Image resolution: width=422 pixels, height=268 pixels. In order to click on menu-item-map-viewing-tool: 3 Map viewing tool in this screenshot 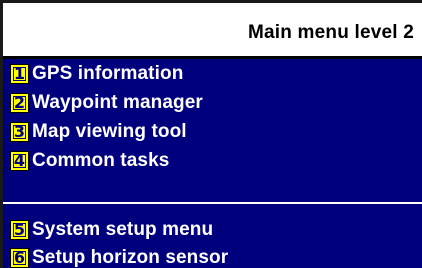, I will do `click(98, 132)`.